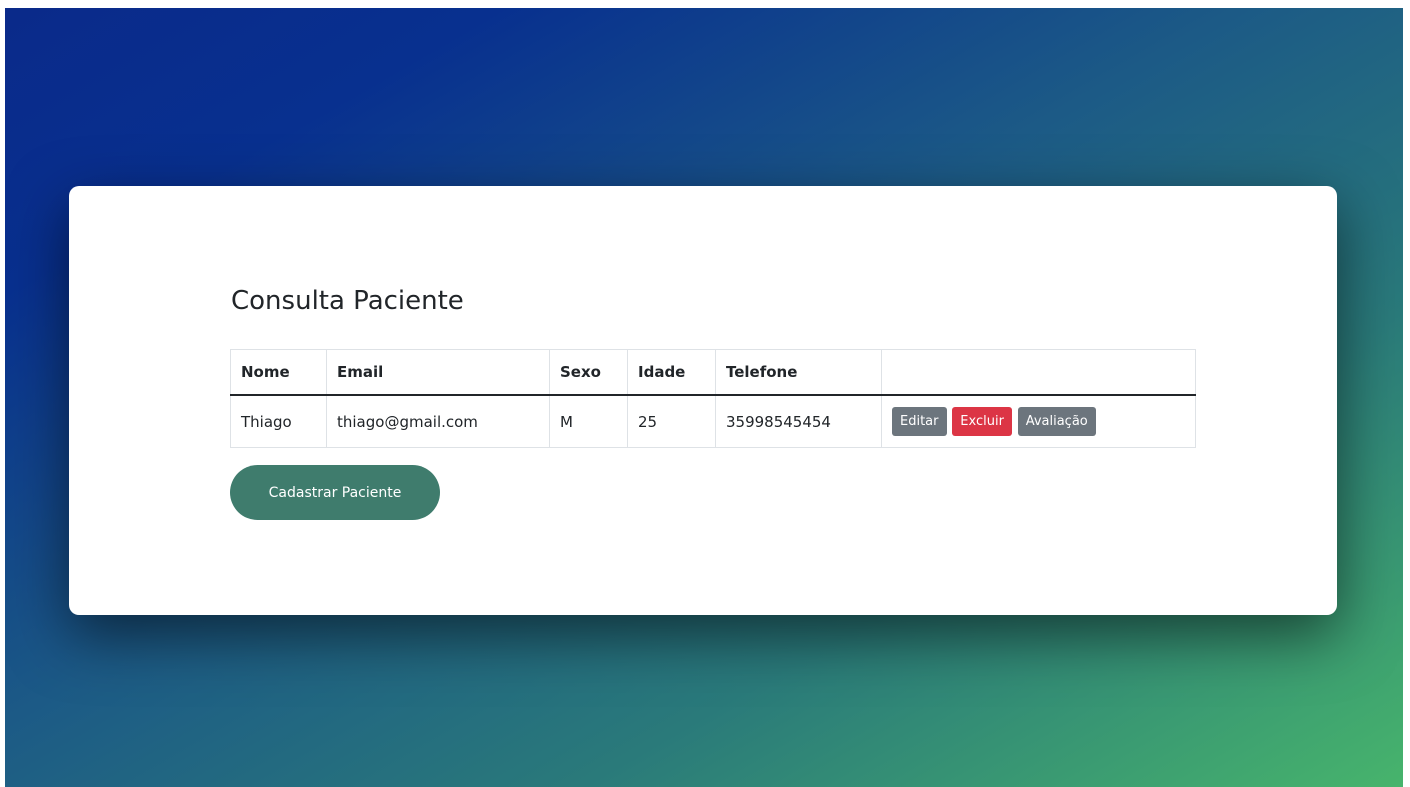 Image resolution: width=1410 pixels, height=787 pixels. What do you see at coordinates (588, 372) in the screenshot?
I see `column-header-sexo: Sexo` at bounding box center [588, 372].